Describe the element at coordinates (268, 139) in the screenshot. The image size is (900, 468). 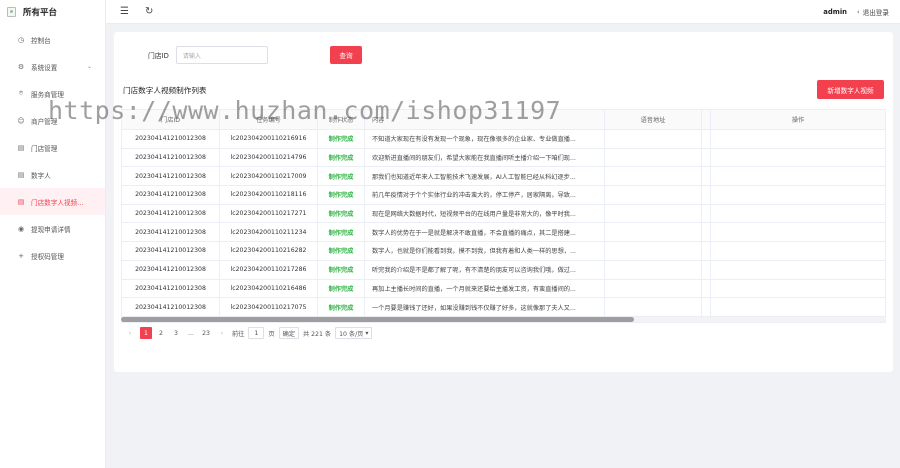
I see `cell-task-id-text: lc202304200110216916` at that location.